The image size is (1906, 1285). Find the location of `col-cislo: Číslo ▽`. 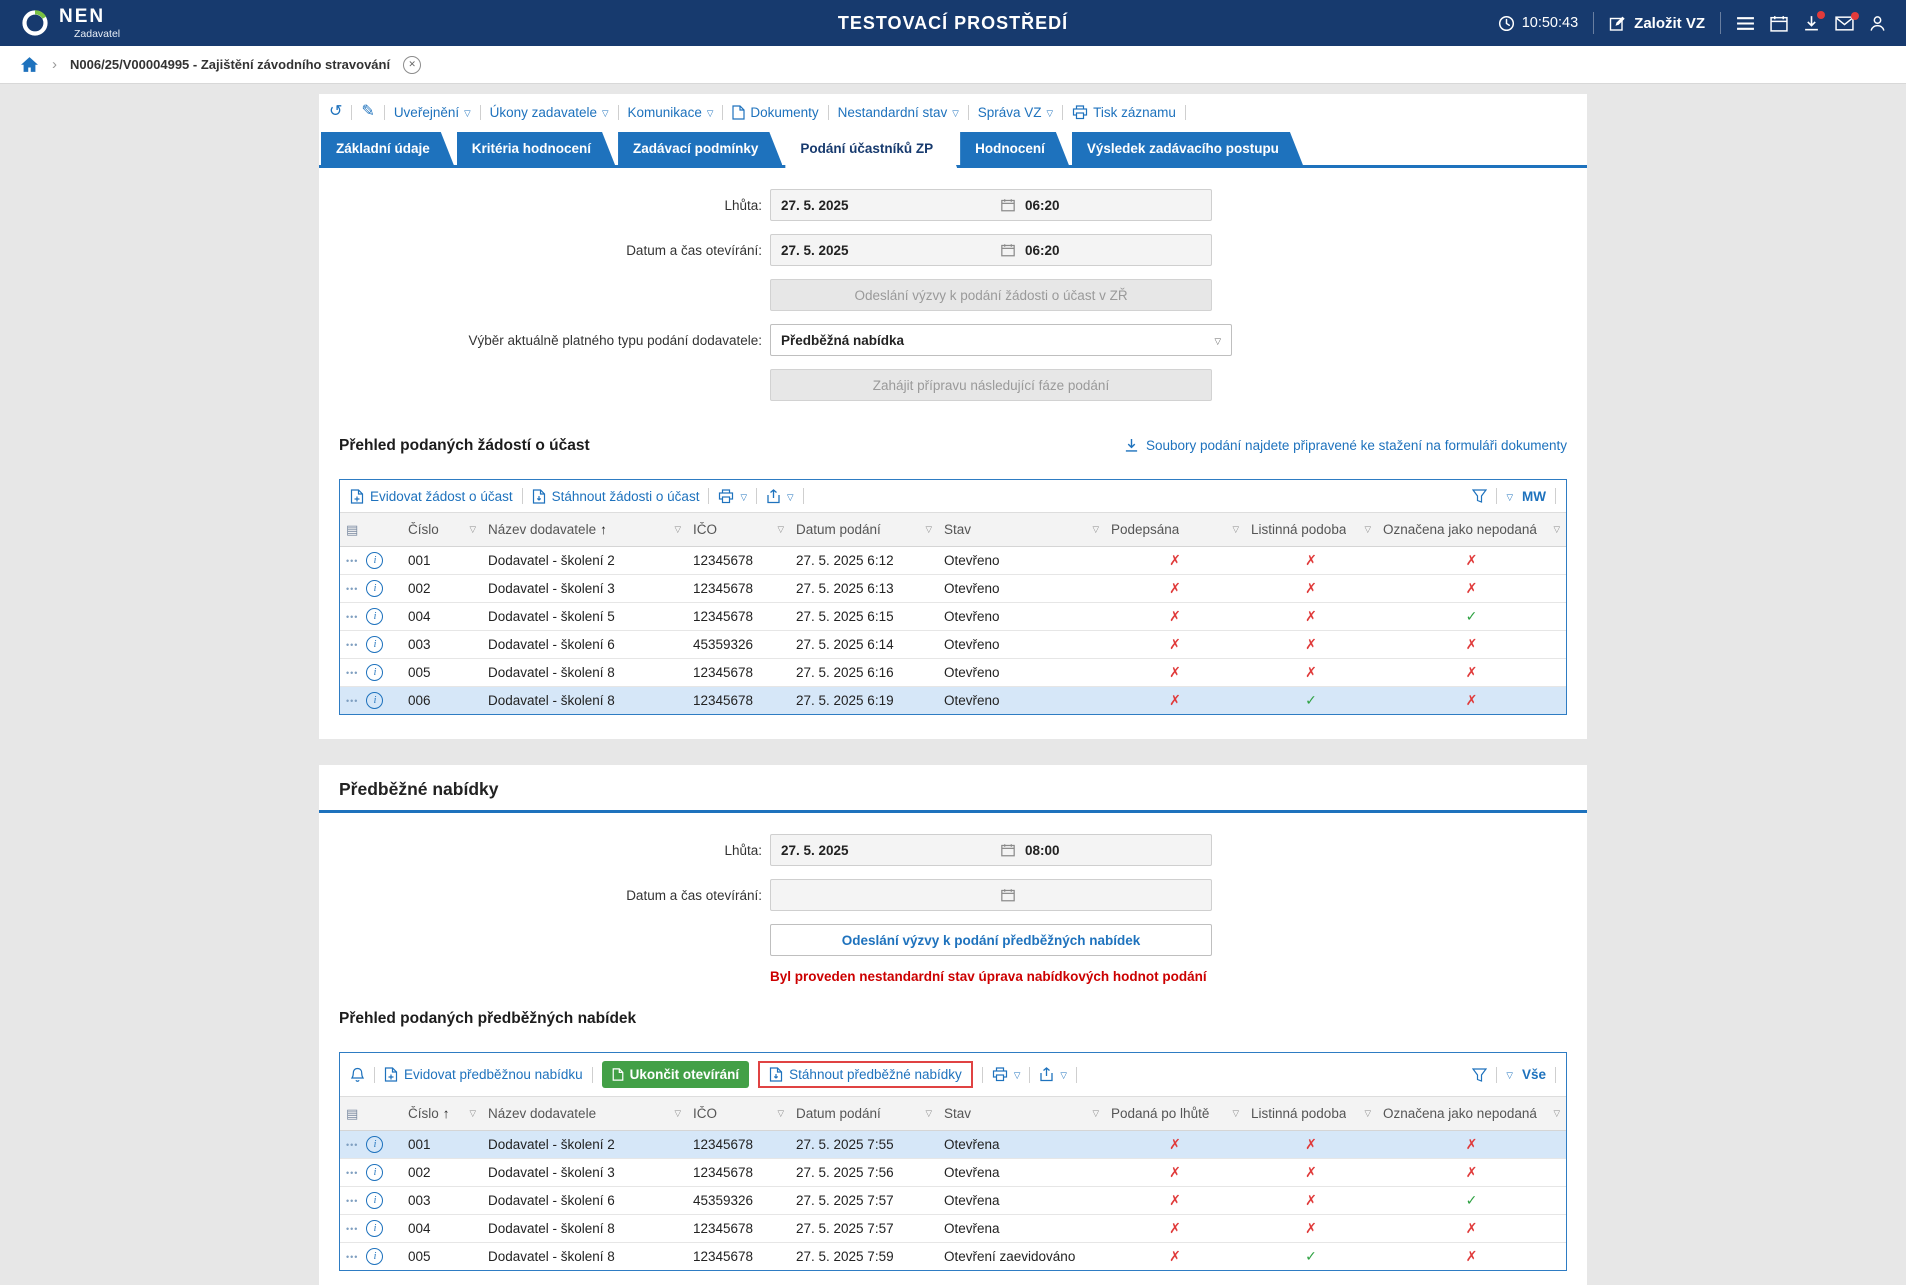

col-cislo: Číslo ▽ is located at coordinates (442, 529).